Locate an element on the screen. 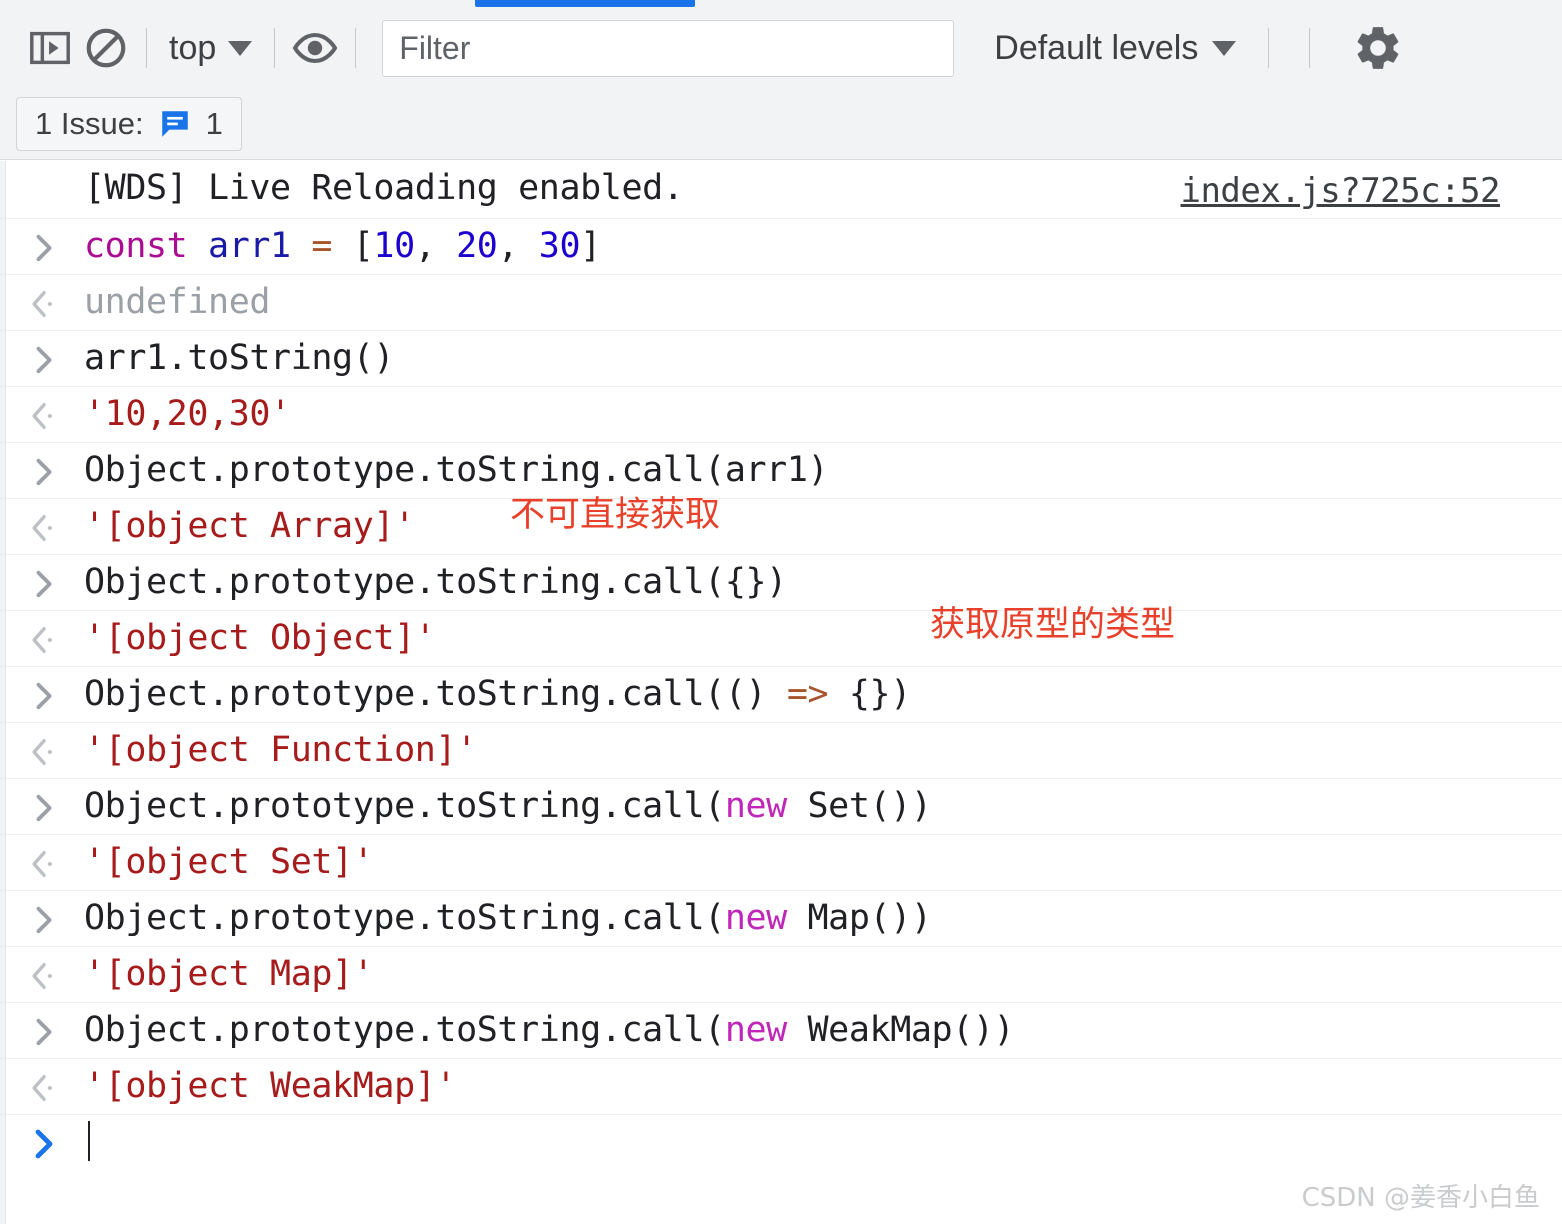 The height and width of the screenshot is (1224, 1562). console-result-text: '[object Set]' is located at coordinates (229, 862).